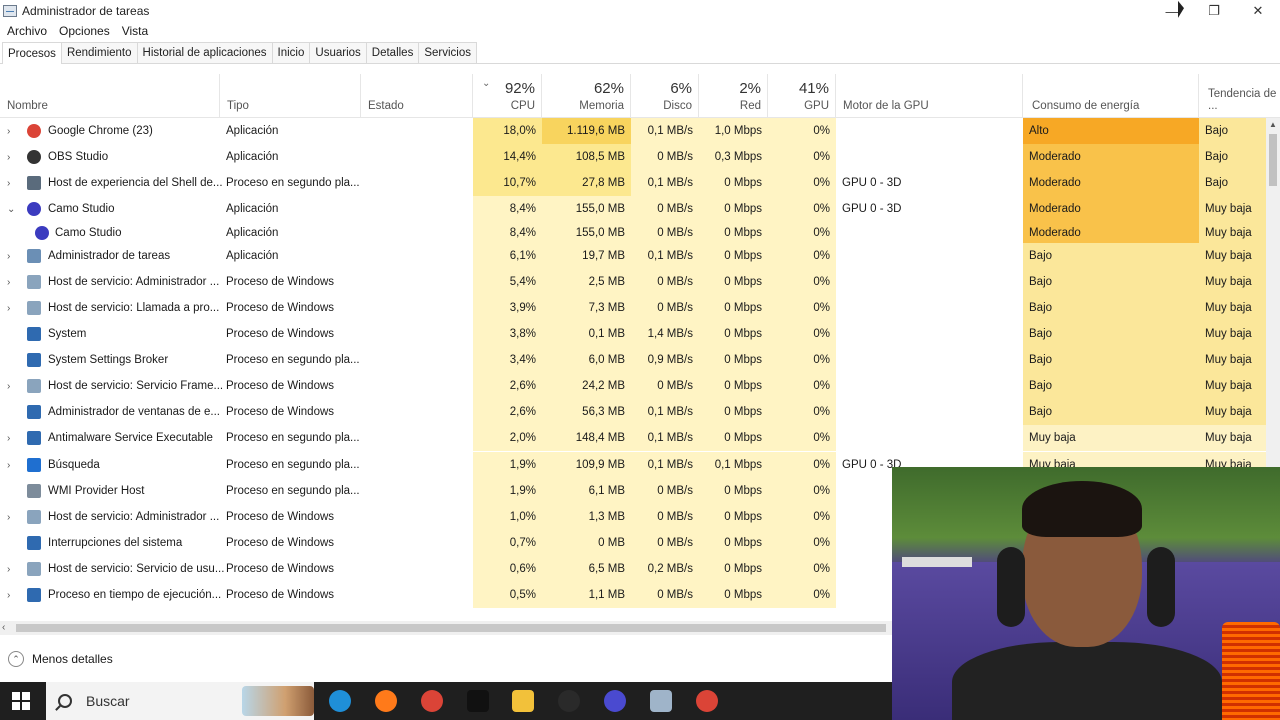 This screenshot has width=1280, height=720. I want to click on gpu-total: 41%, so click(813, 88).